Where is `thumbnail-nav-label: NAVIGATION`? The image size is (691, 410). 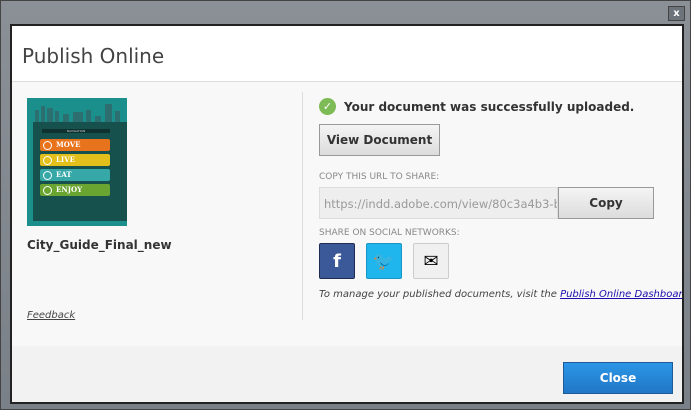
thumbnail-nav-label: NAVIGATION is located at coordinates (76, 131).